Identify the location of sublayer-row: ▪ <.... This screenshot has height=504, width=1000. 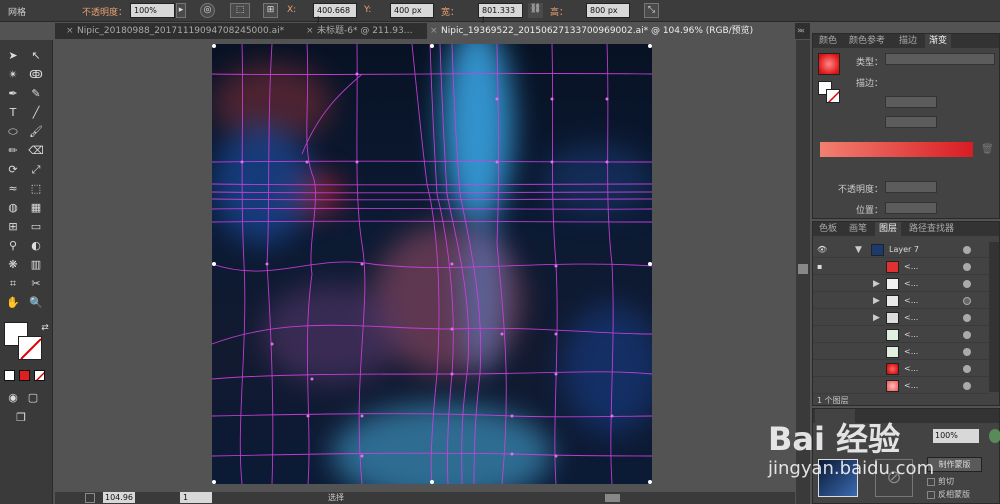
(901, 267).